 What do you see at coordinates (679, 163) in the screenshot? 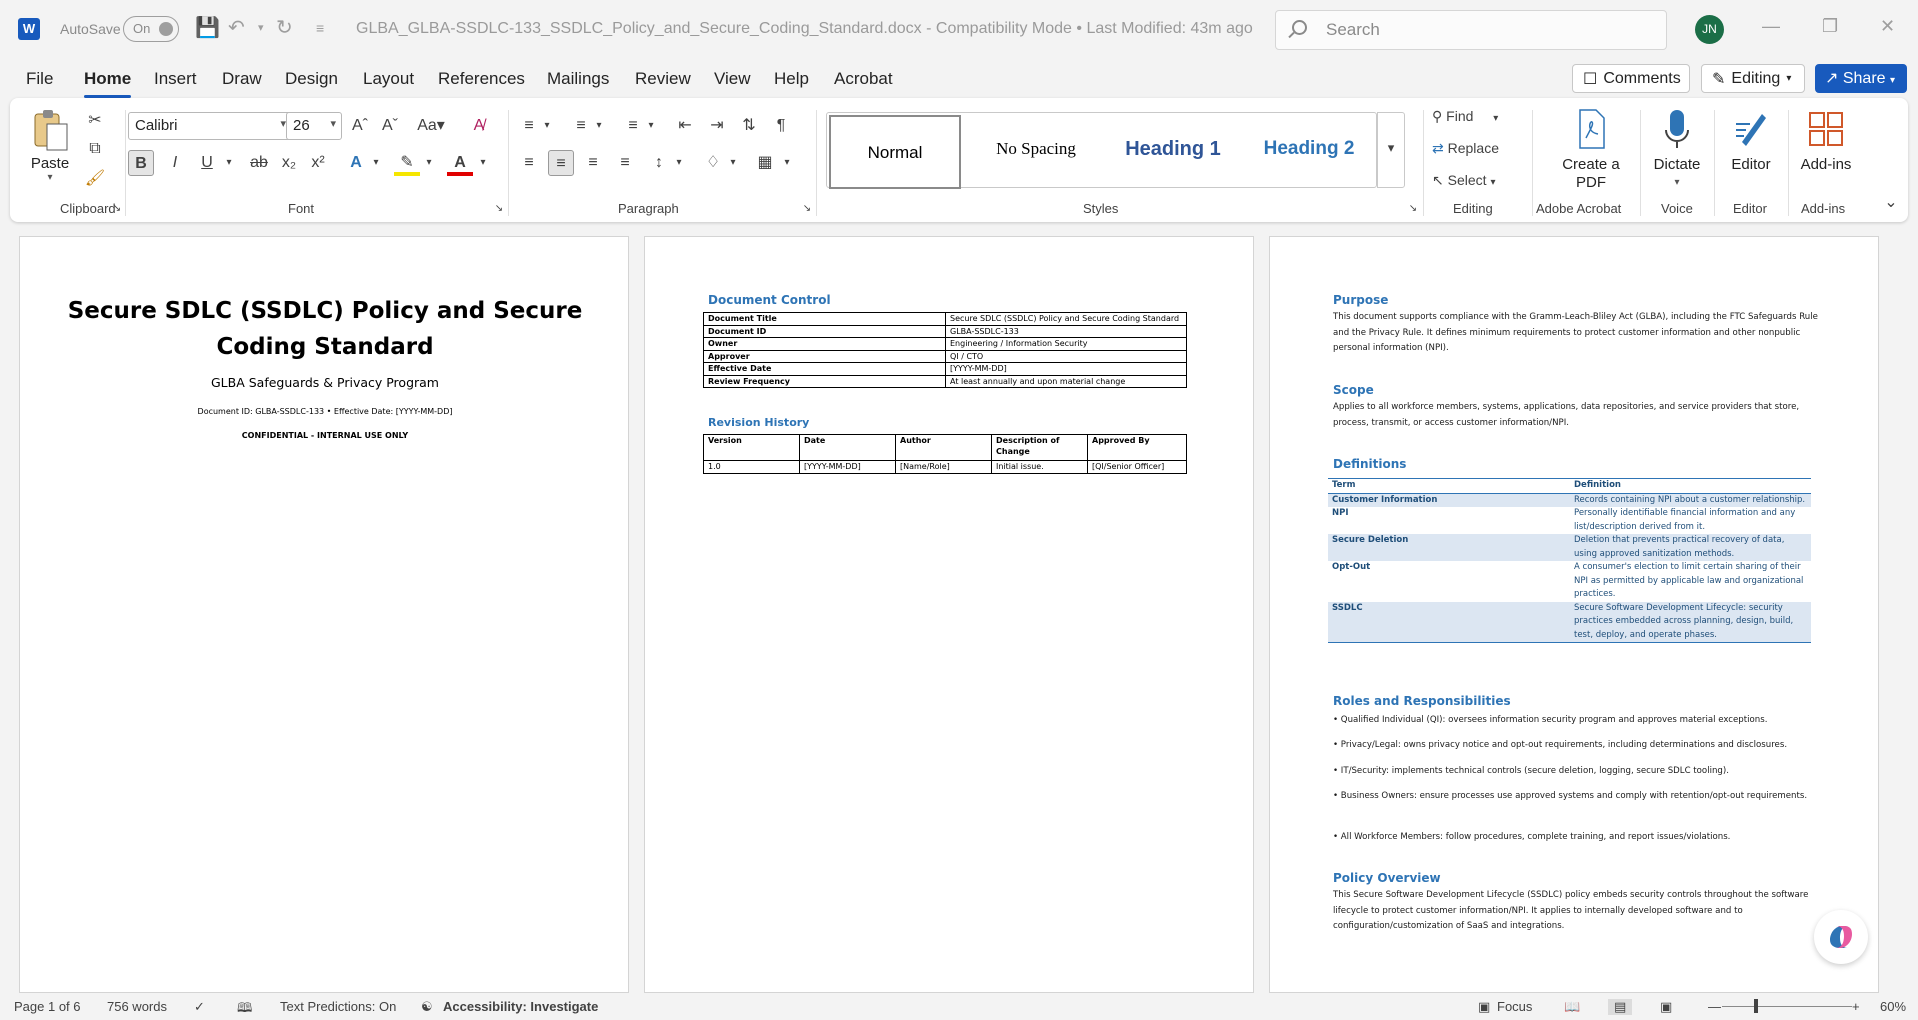
I see `line-spacing-dropdown-icon: ▾` at bounding box center [679, 163].